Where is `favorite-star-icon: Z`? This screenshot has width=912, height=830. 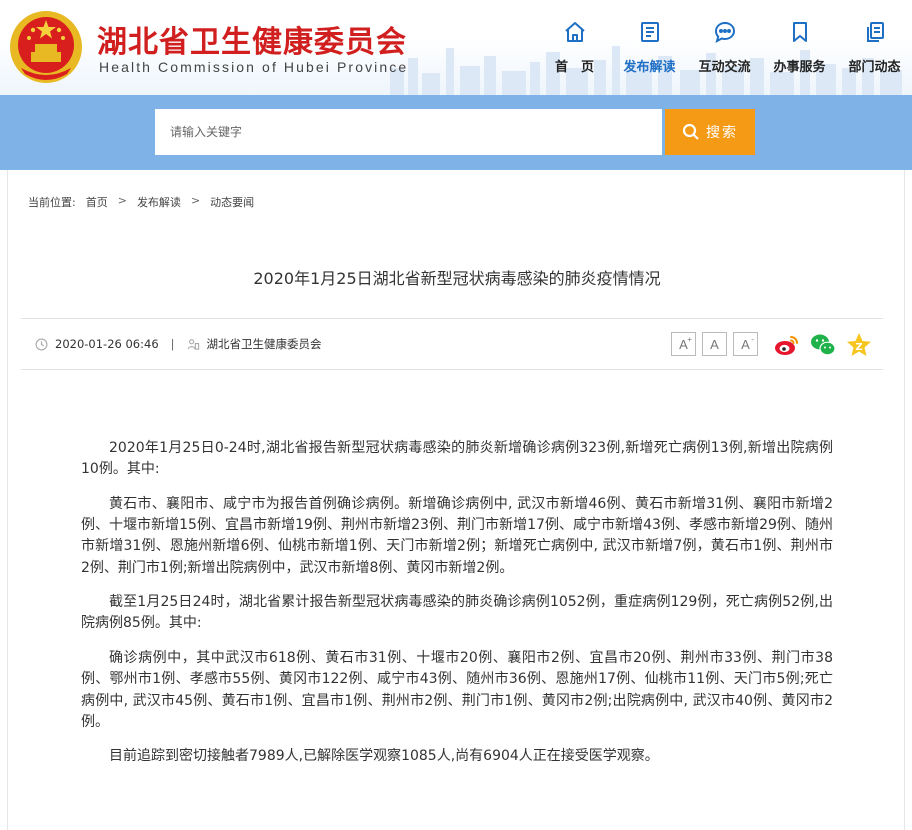 favorite-star-icon: Z is located at coordinates (859, 345).